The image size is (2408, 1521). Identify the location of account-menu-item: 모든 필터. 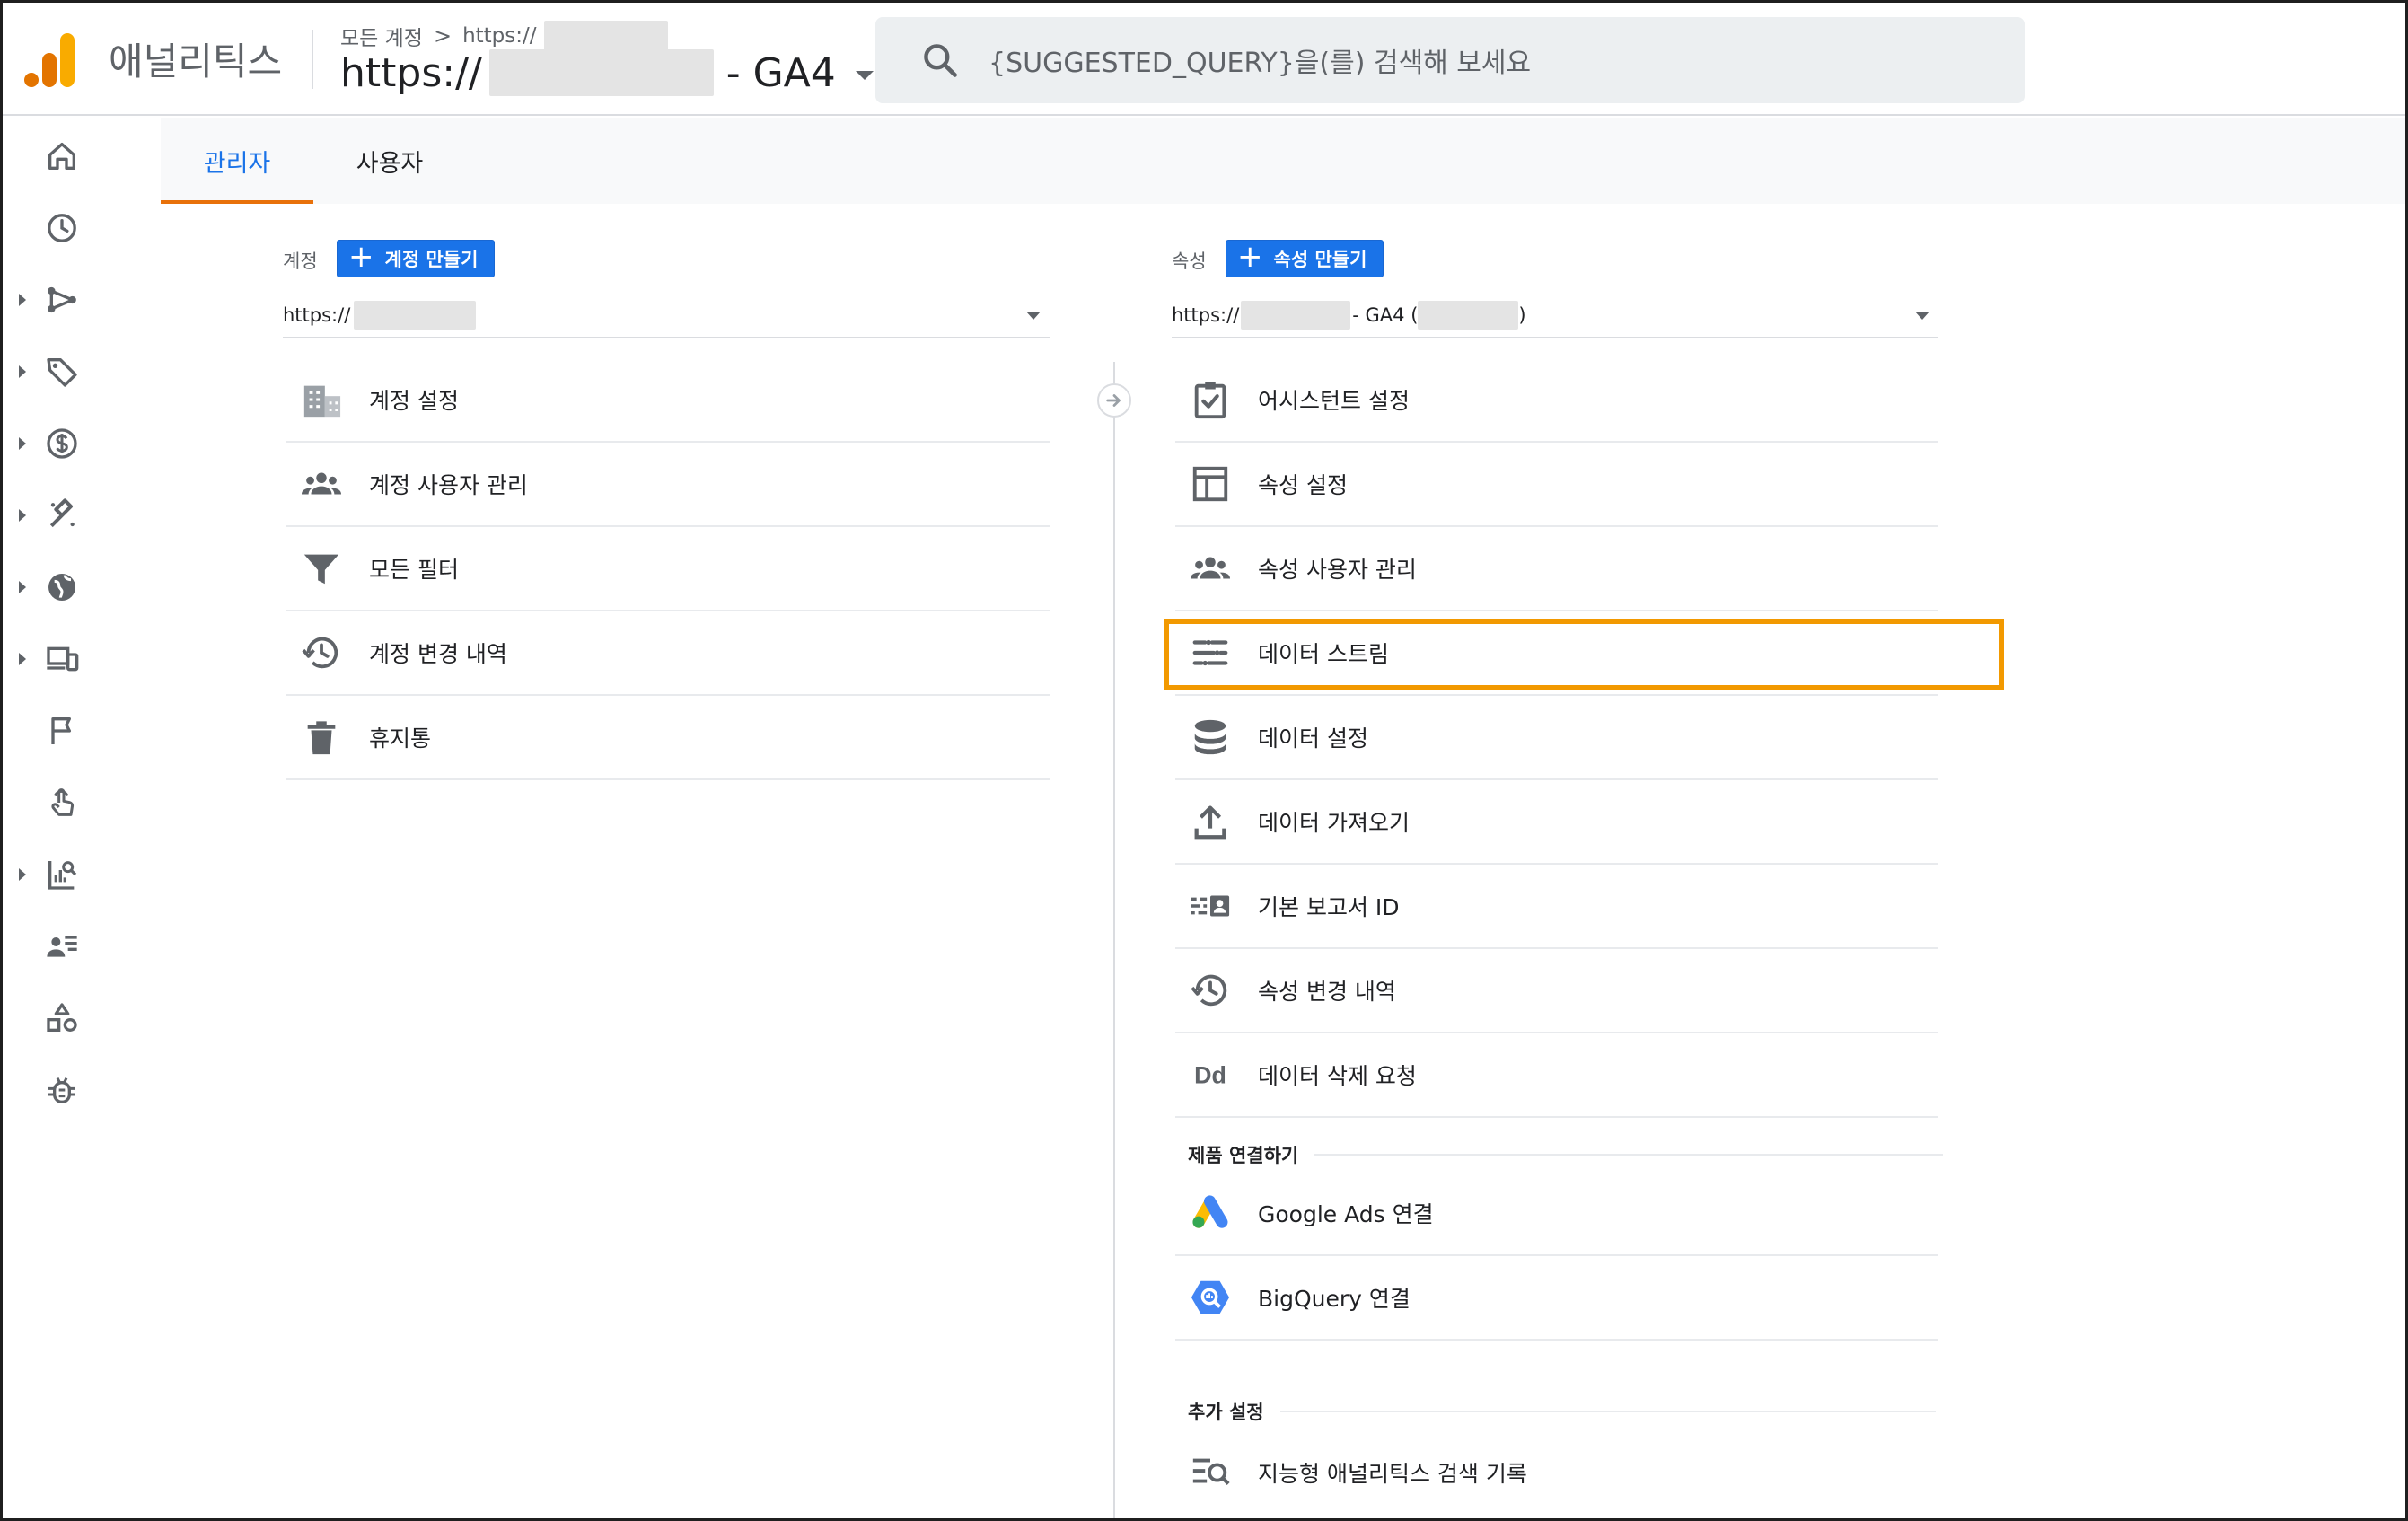
(668, 569).